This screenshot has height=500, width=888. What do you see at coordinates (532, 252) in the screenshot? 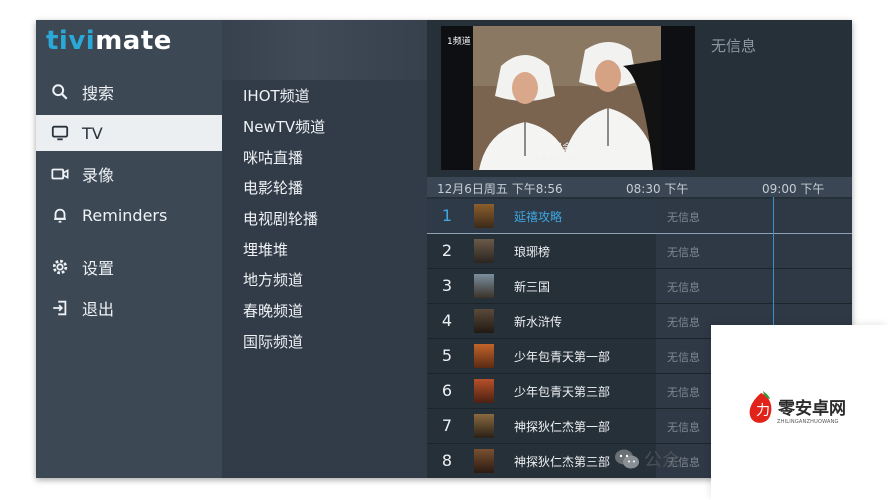
I see `channel-name: 琅琊榜` at bounding box center [532, 252].